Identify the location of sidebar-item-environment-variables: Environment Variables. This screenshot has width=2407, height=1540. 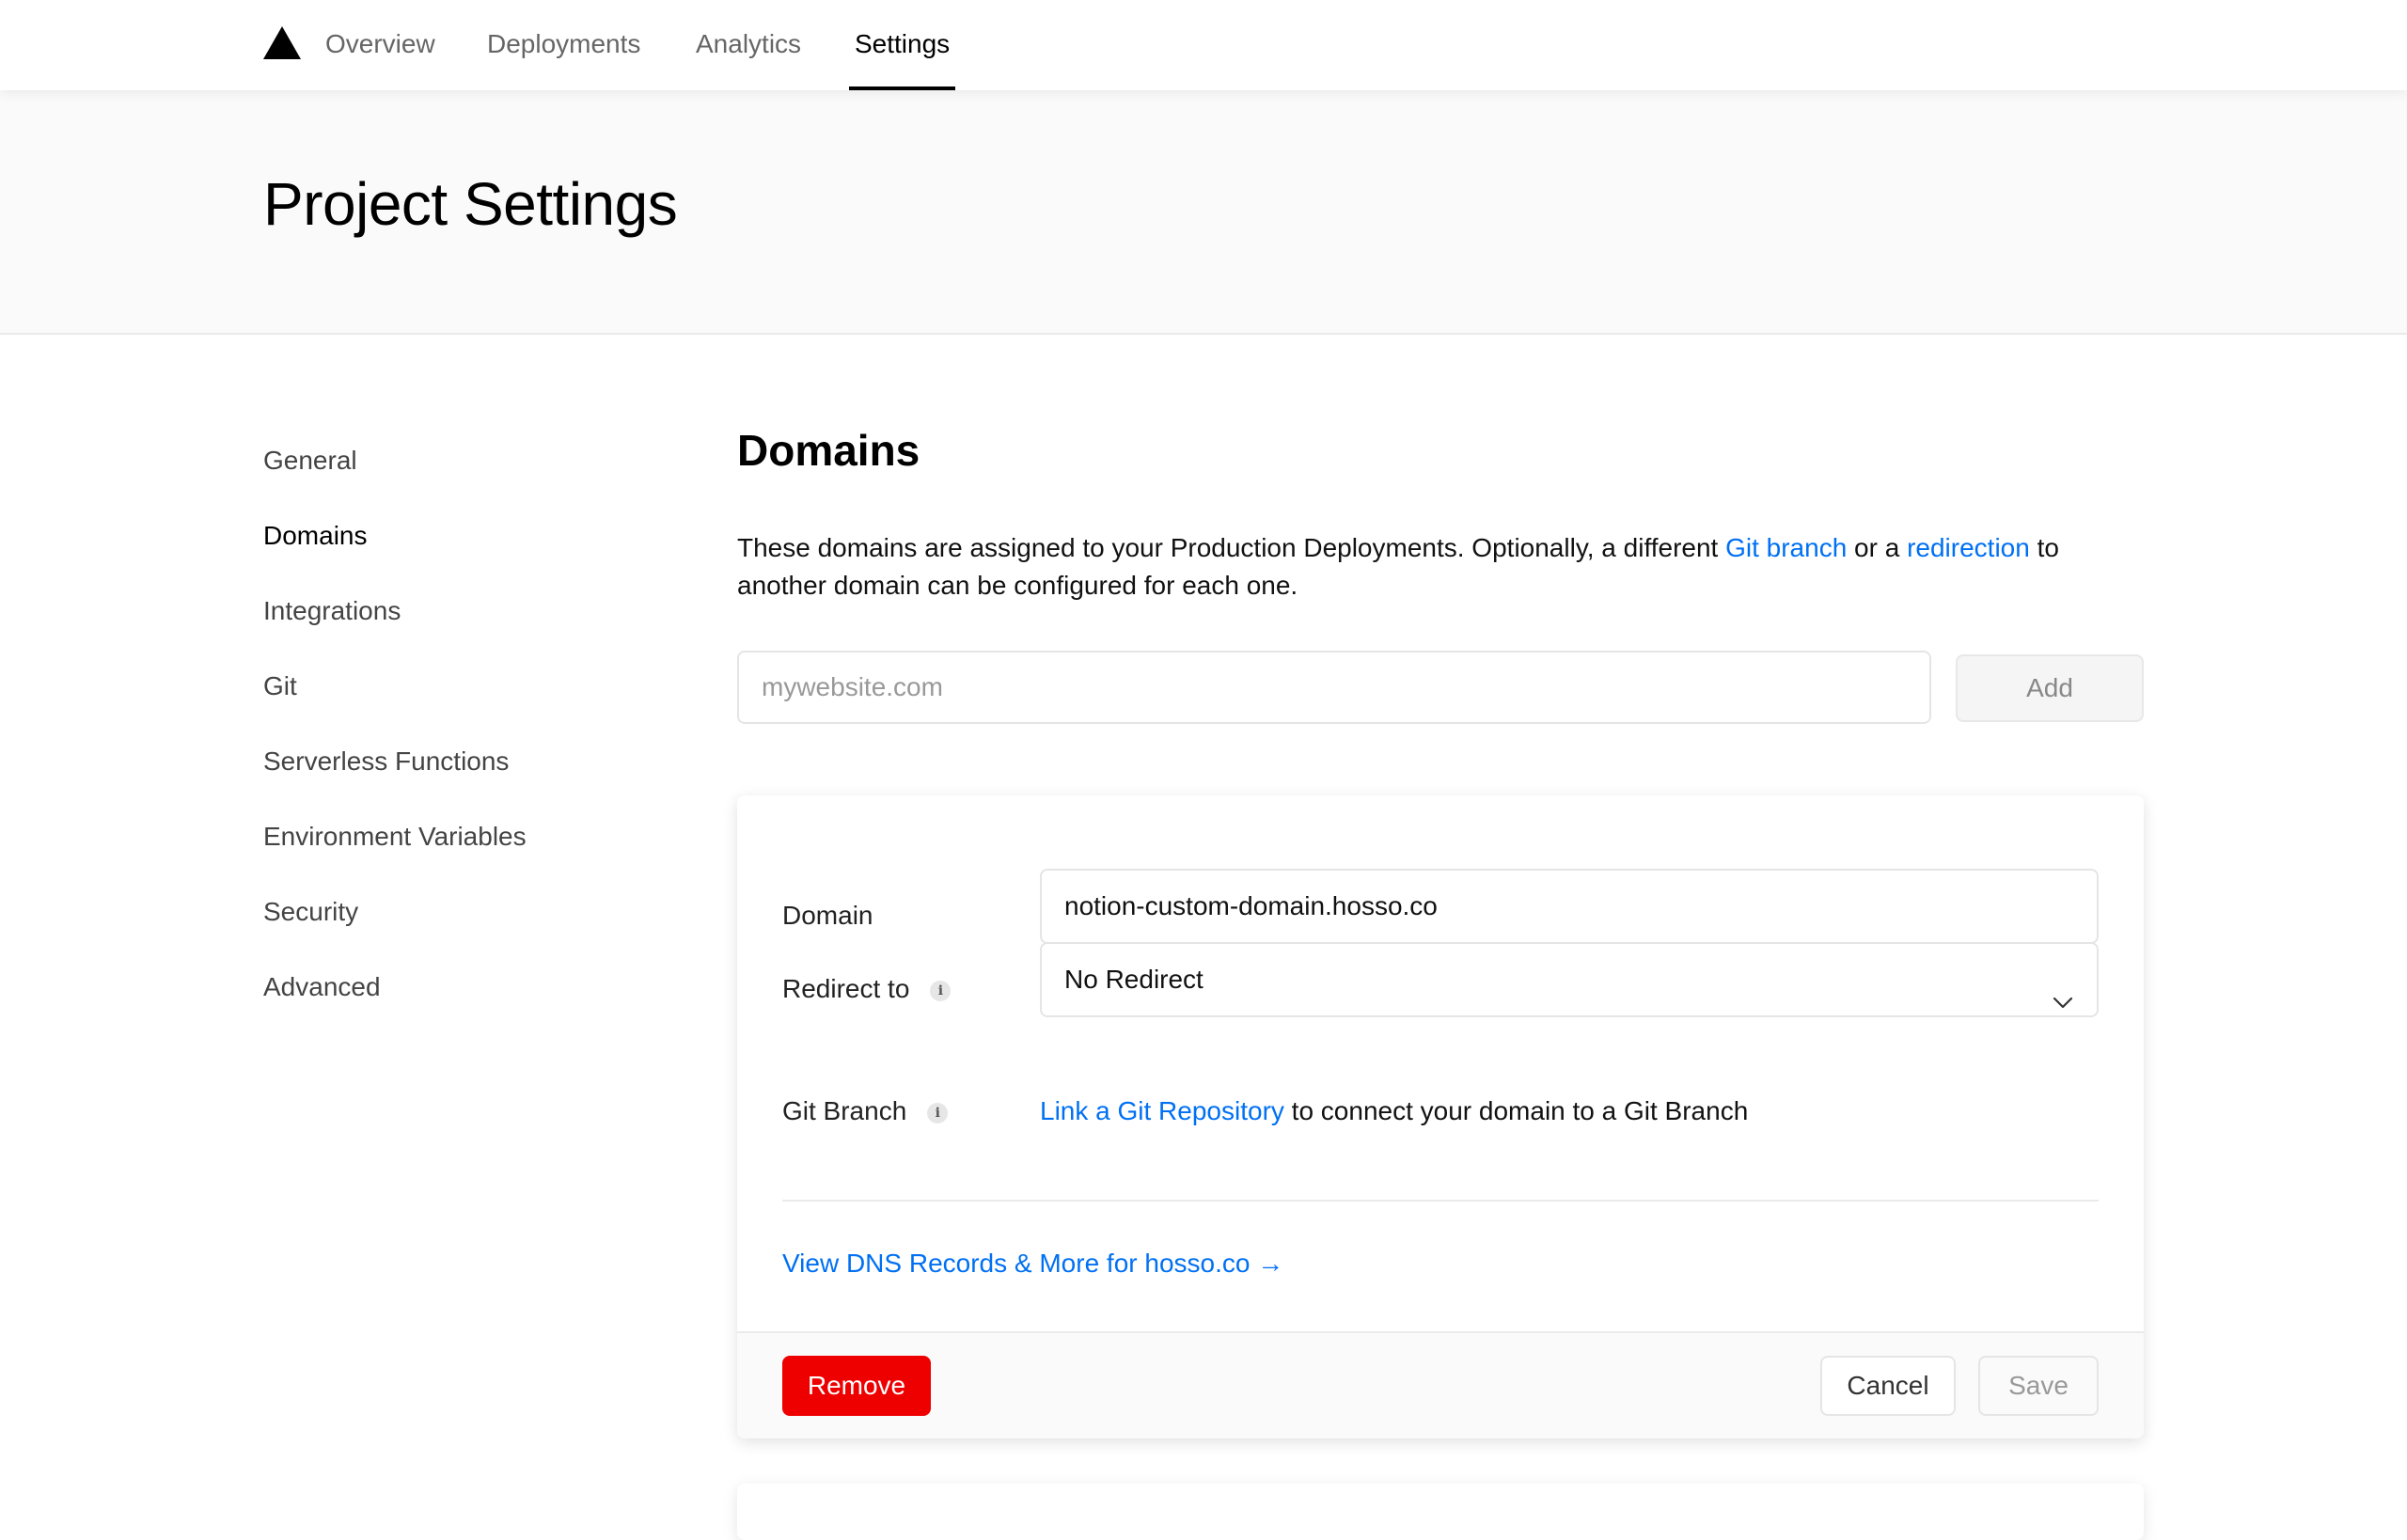
(395, 837).